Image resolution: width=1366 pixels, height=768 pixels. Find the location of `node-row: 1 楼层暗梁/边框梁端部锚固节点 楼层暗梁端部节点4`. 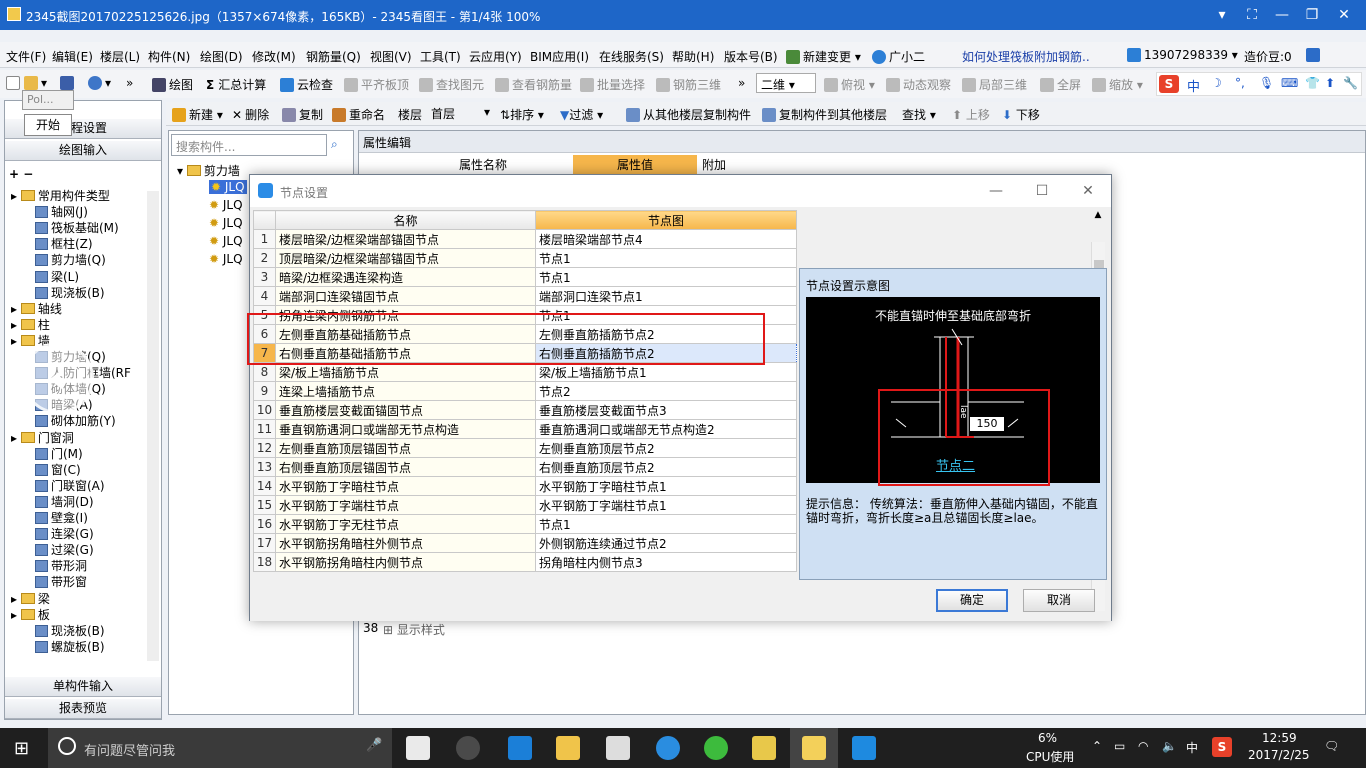

node-row: 1 楼层暗梁/边框梁端部锚固节点 楼层暗梁端部节点4 is located at coordinates (525, 239).